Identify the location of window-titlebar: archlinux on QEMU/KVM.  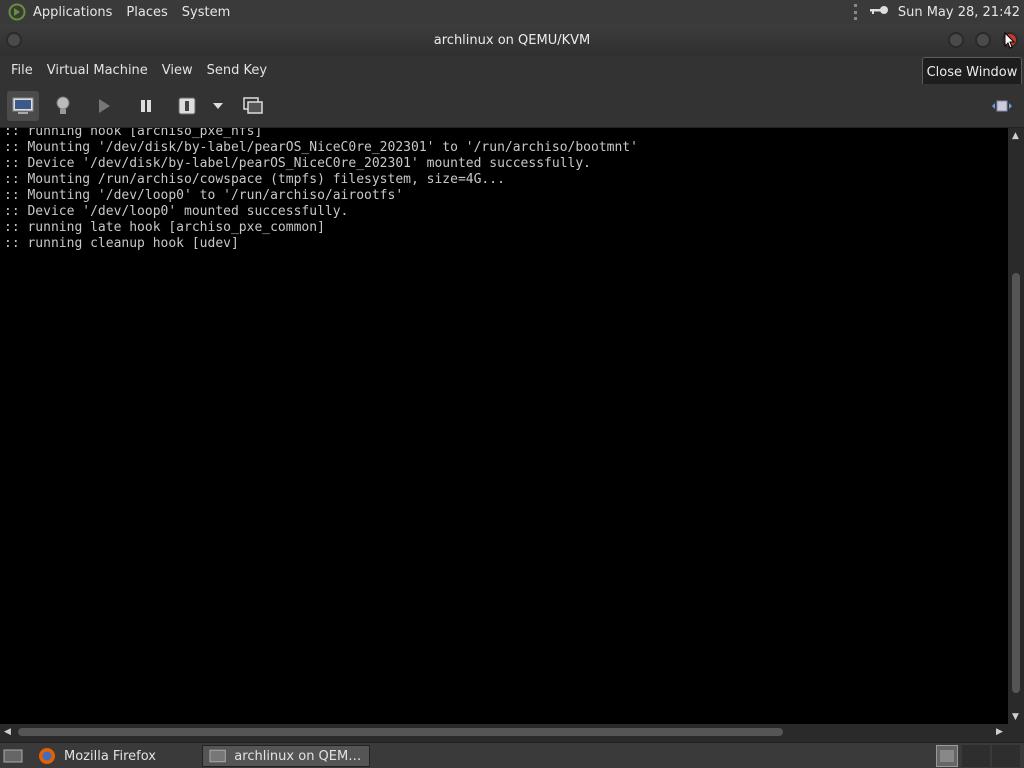
(512, 40).